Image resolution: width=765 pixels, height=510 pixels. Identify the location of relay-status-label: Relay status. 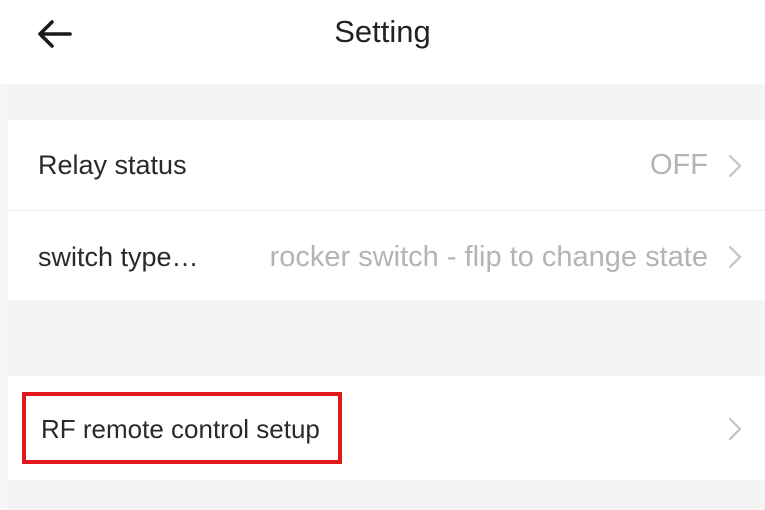
(112, 165).